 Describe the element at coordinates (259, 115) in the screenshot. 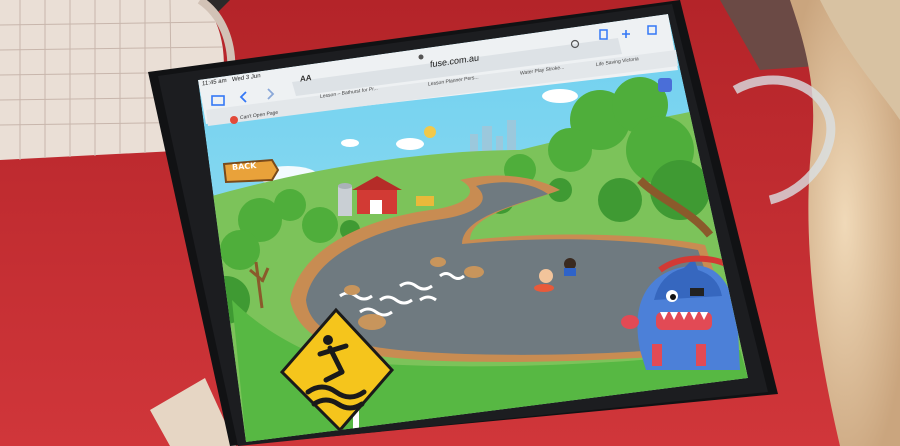

I see `bookmark-cant-open: Can't Open Page` at that location.